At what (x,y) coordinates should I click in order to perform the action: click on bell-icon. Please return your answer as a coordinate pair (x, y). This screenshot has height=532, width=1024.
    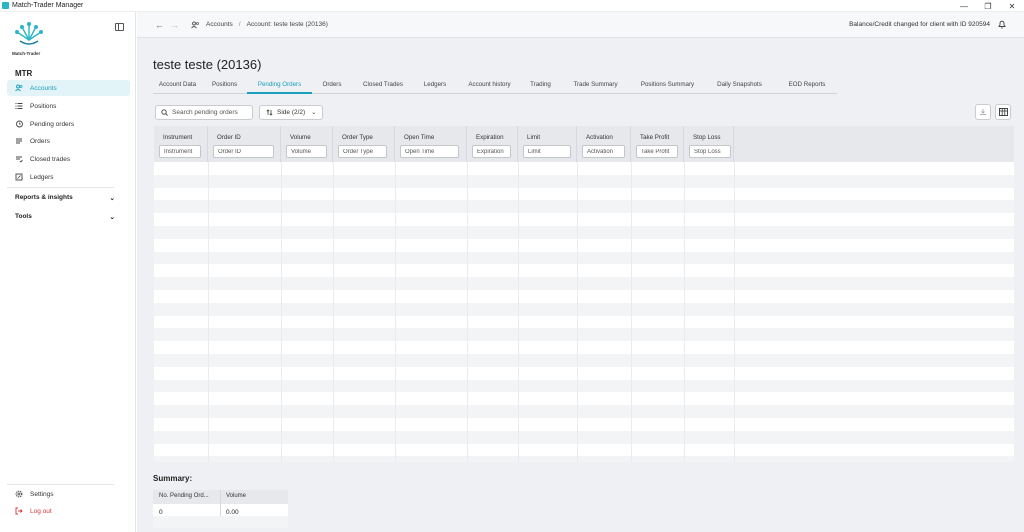
    Looking at the image, I should click on (1002, 24).